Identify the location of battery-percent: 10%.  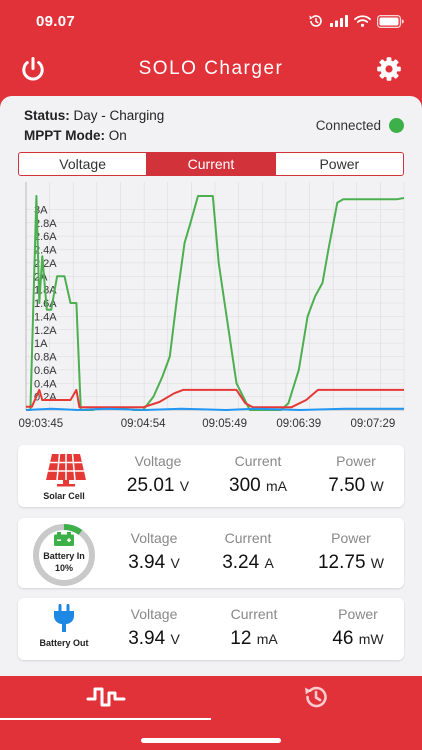
(63, 568).